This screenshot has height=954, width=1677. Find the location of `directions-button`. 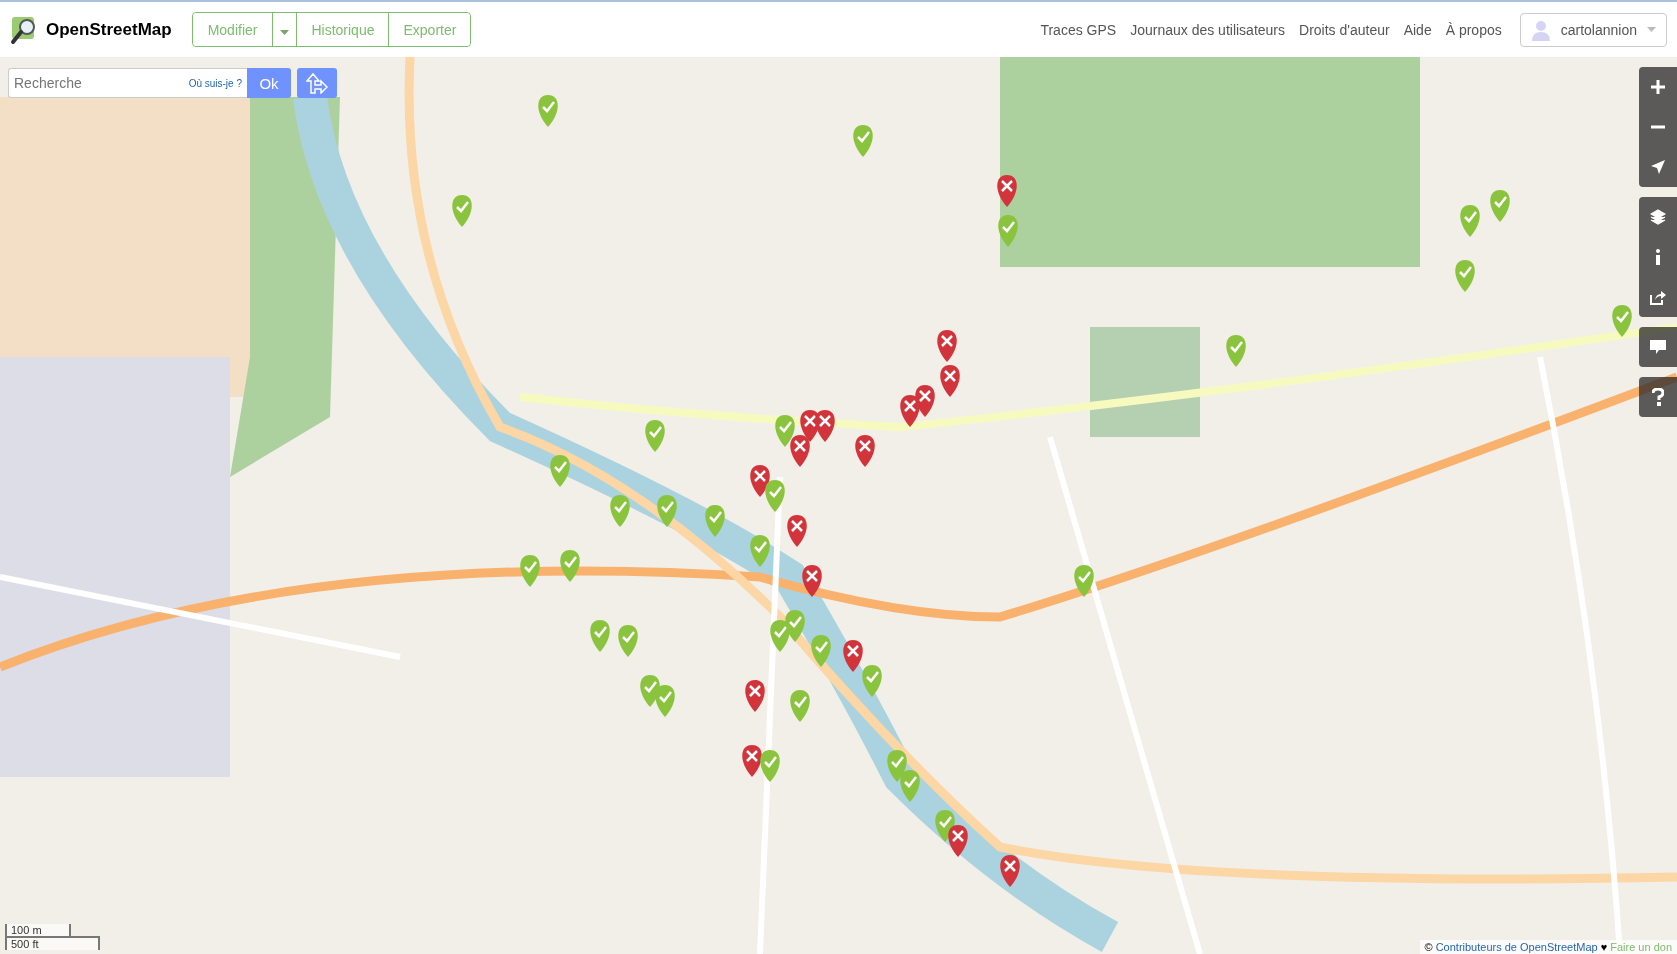

directions-button is located at coordinates (317, 83).